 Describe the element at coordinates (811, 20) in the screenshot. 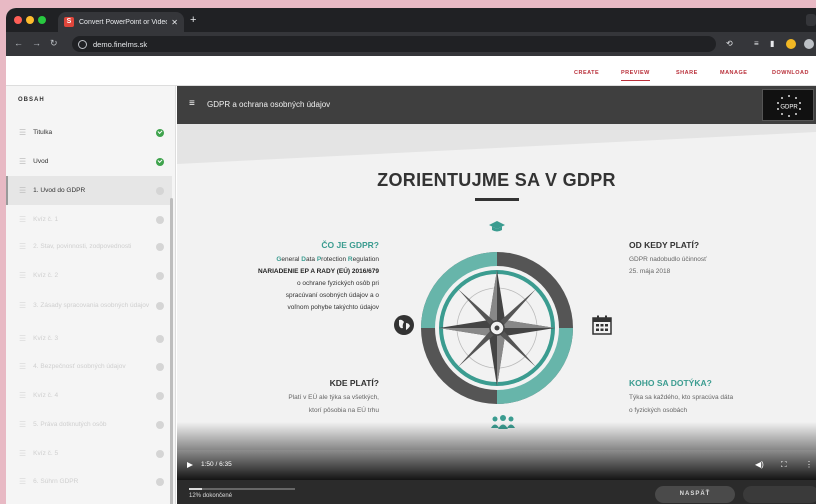

I see `tab-search-button` at that location.